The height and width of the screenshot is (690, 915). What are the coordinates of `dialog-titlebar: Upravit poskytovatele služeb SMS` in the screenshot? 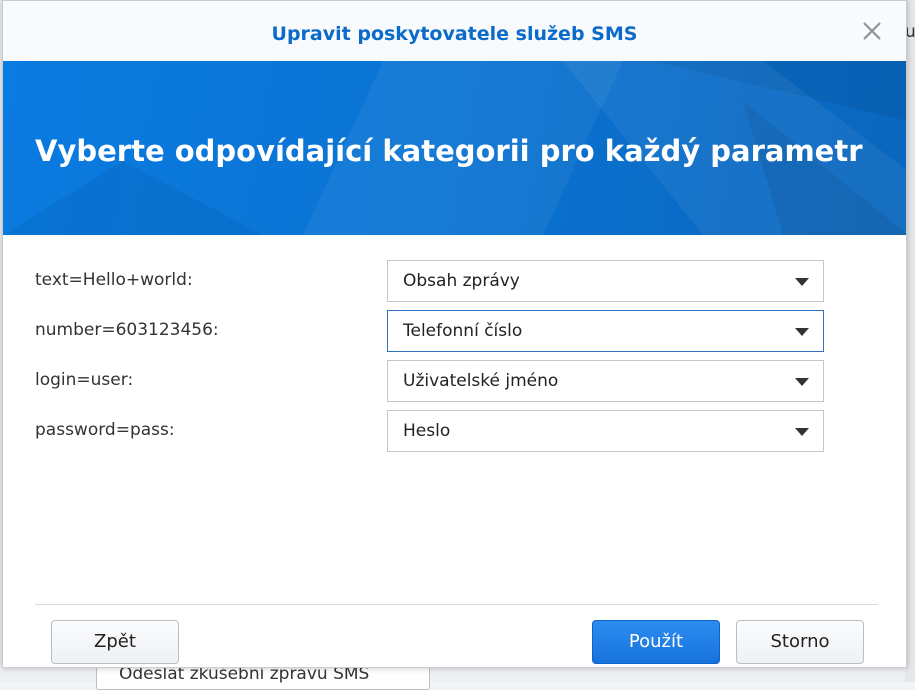 It's located at (454, 31).